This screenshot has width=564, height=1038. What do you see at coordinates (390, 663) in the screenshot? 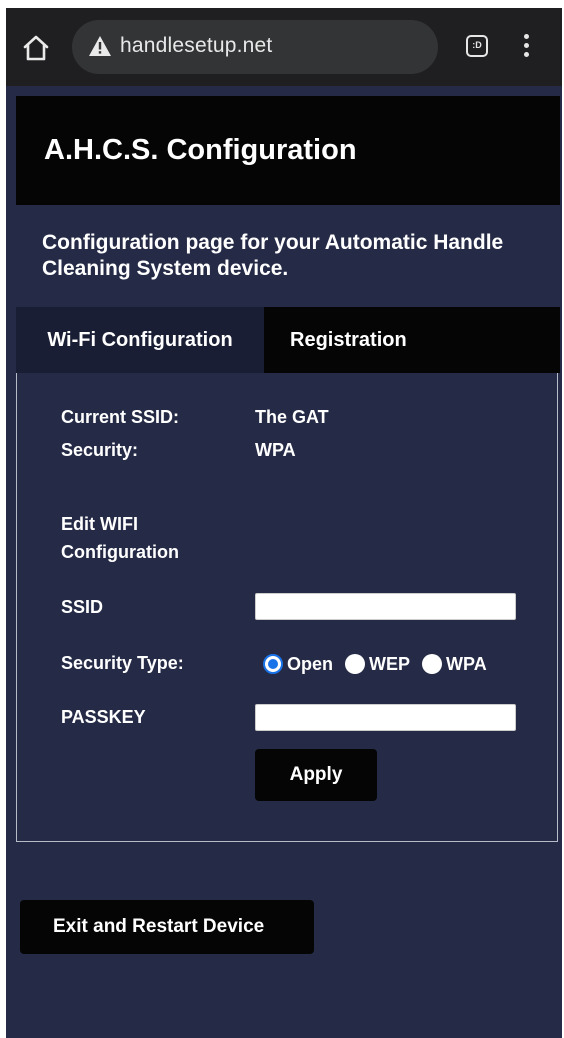
I see `radio-wep-label: WEP` at bounding box center [390, 663].